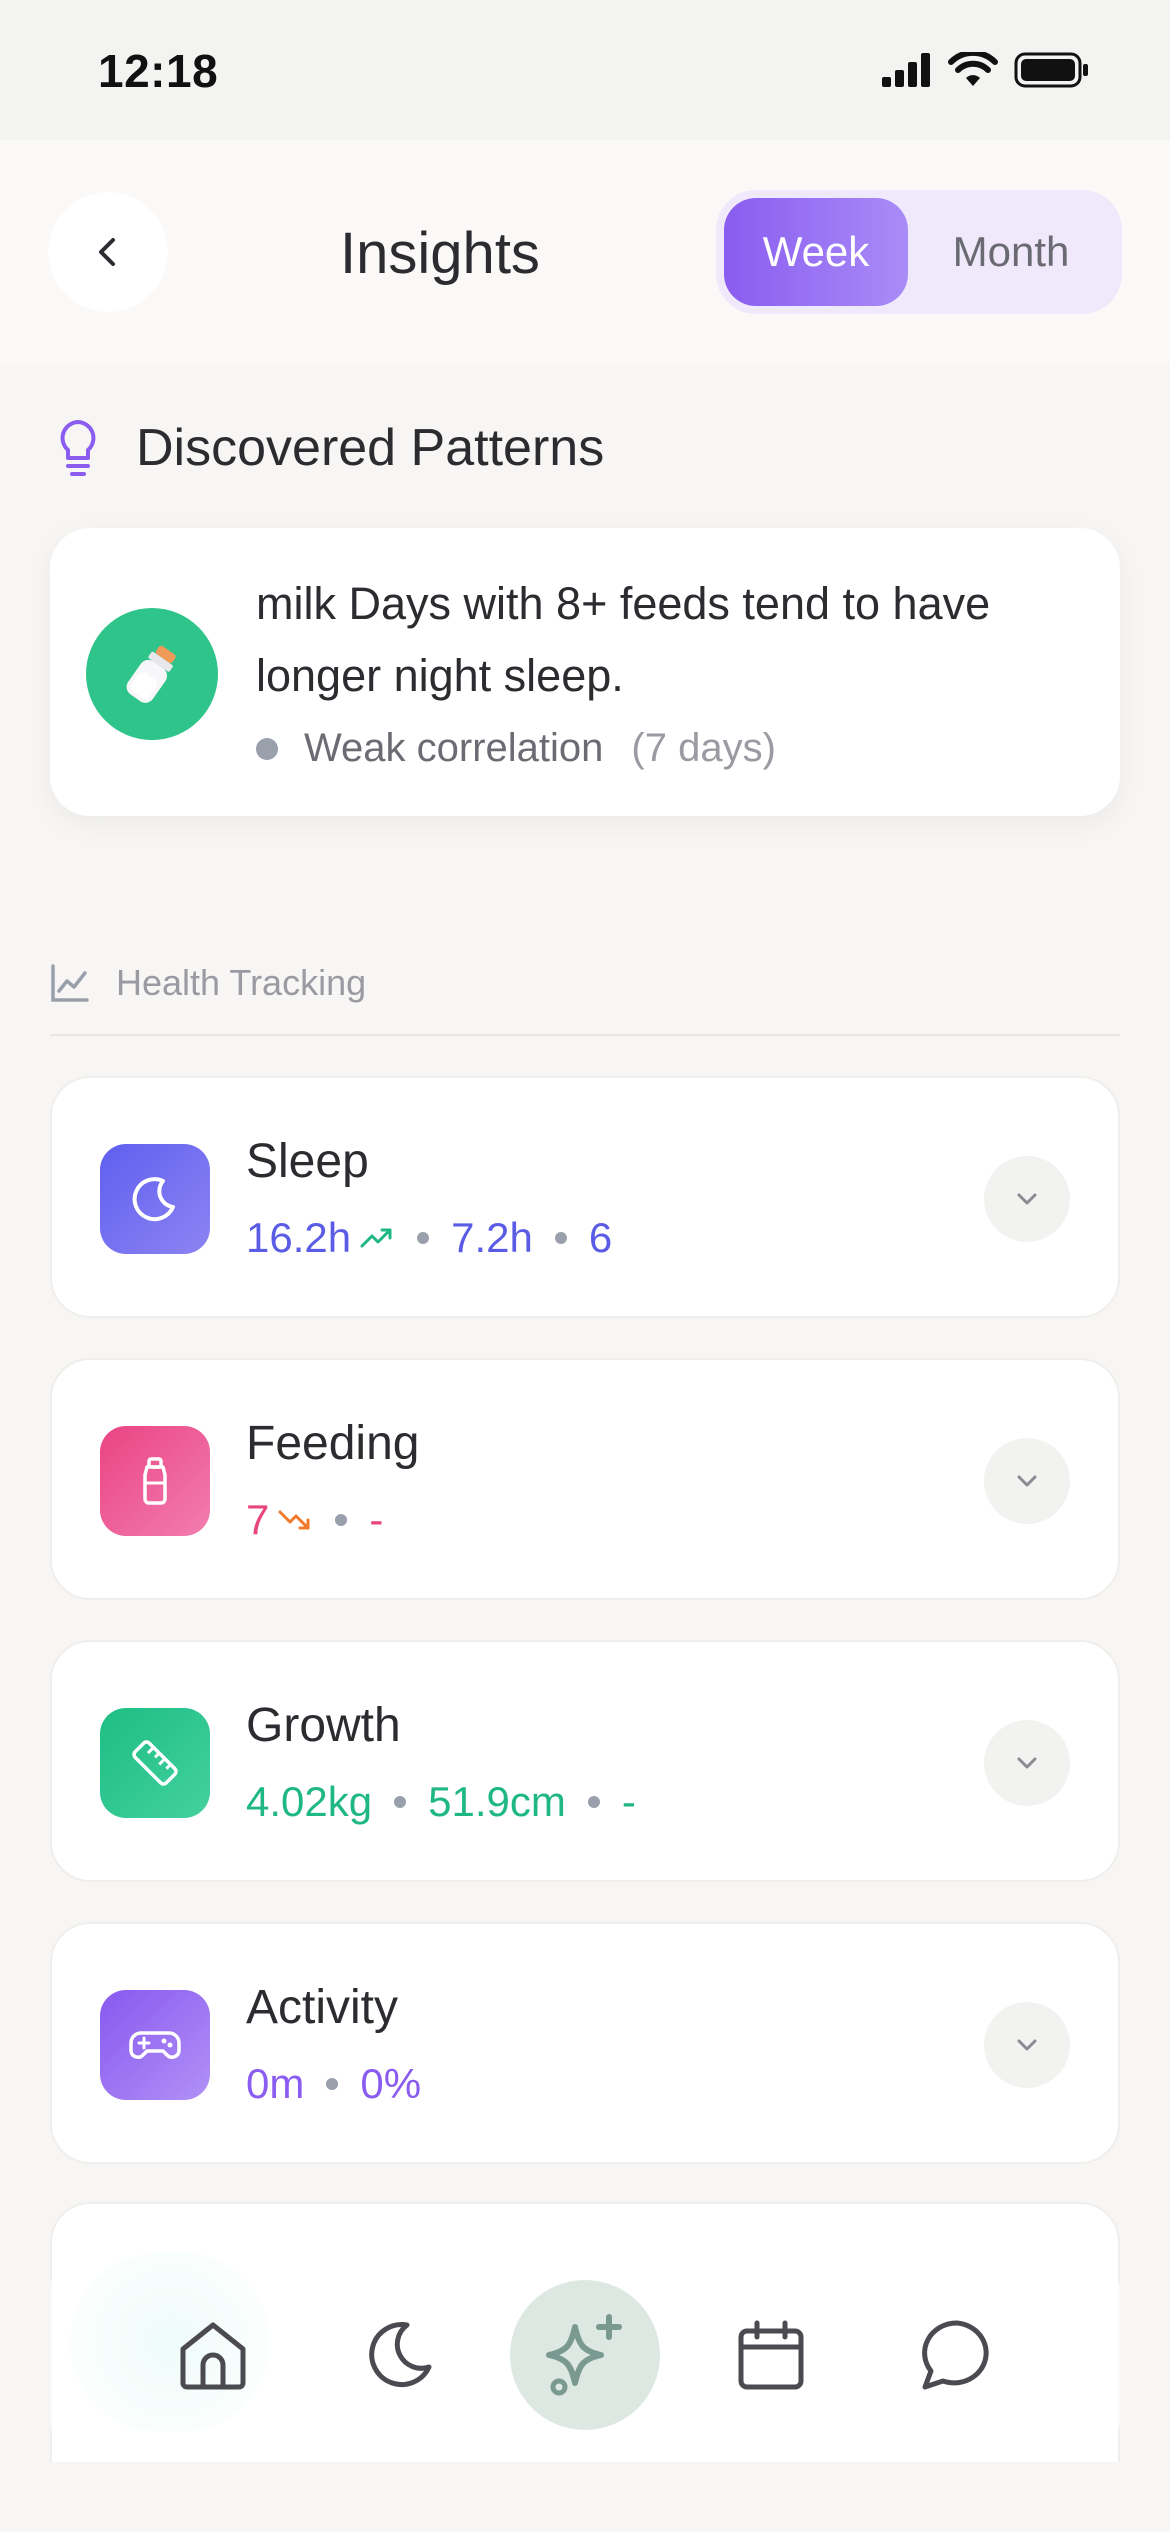 The image size is (1170, 2532). What do you see at coordinates (299, 1237) in the screenshot?
I see `sleep-total: 16.2h` at bounding box center [299, 1237].